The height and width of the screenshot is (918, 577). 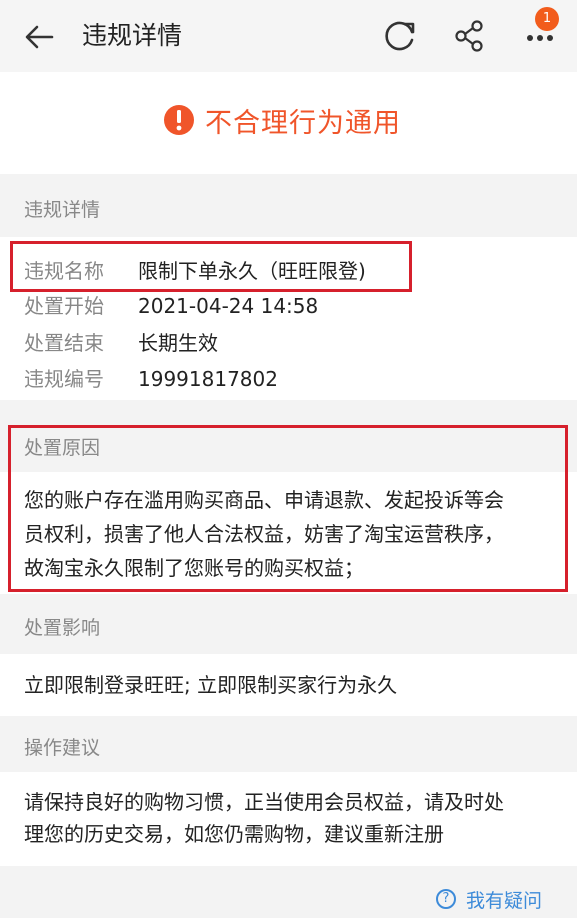 I want to click on detail-key: 违规编号, so click(x=64, y=379).